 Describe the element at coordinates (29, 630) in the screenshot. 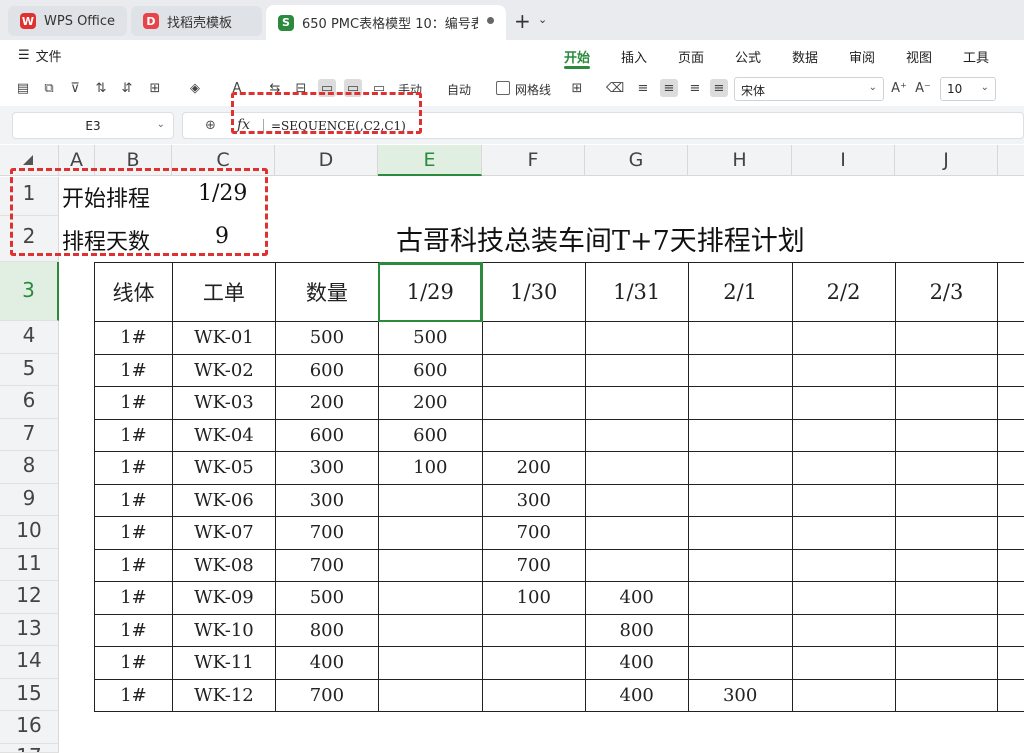

I see `row-header-13: 13` at that location.